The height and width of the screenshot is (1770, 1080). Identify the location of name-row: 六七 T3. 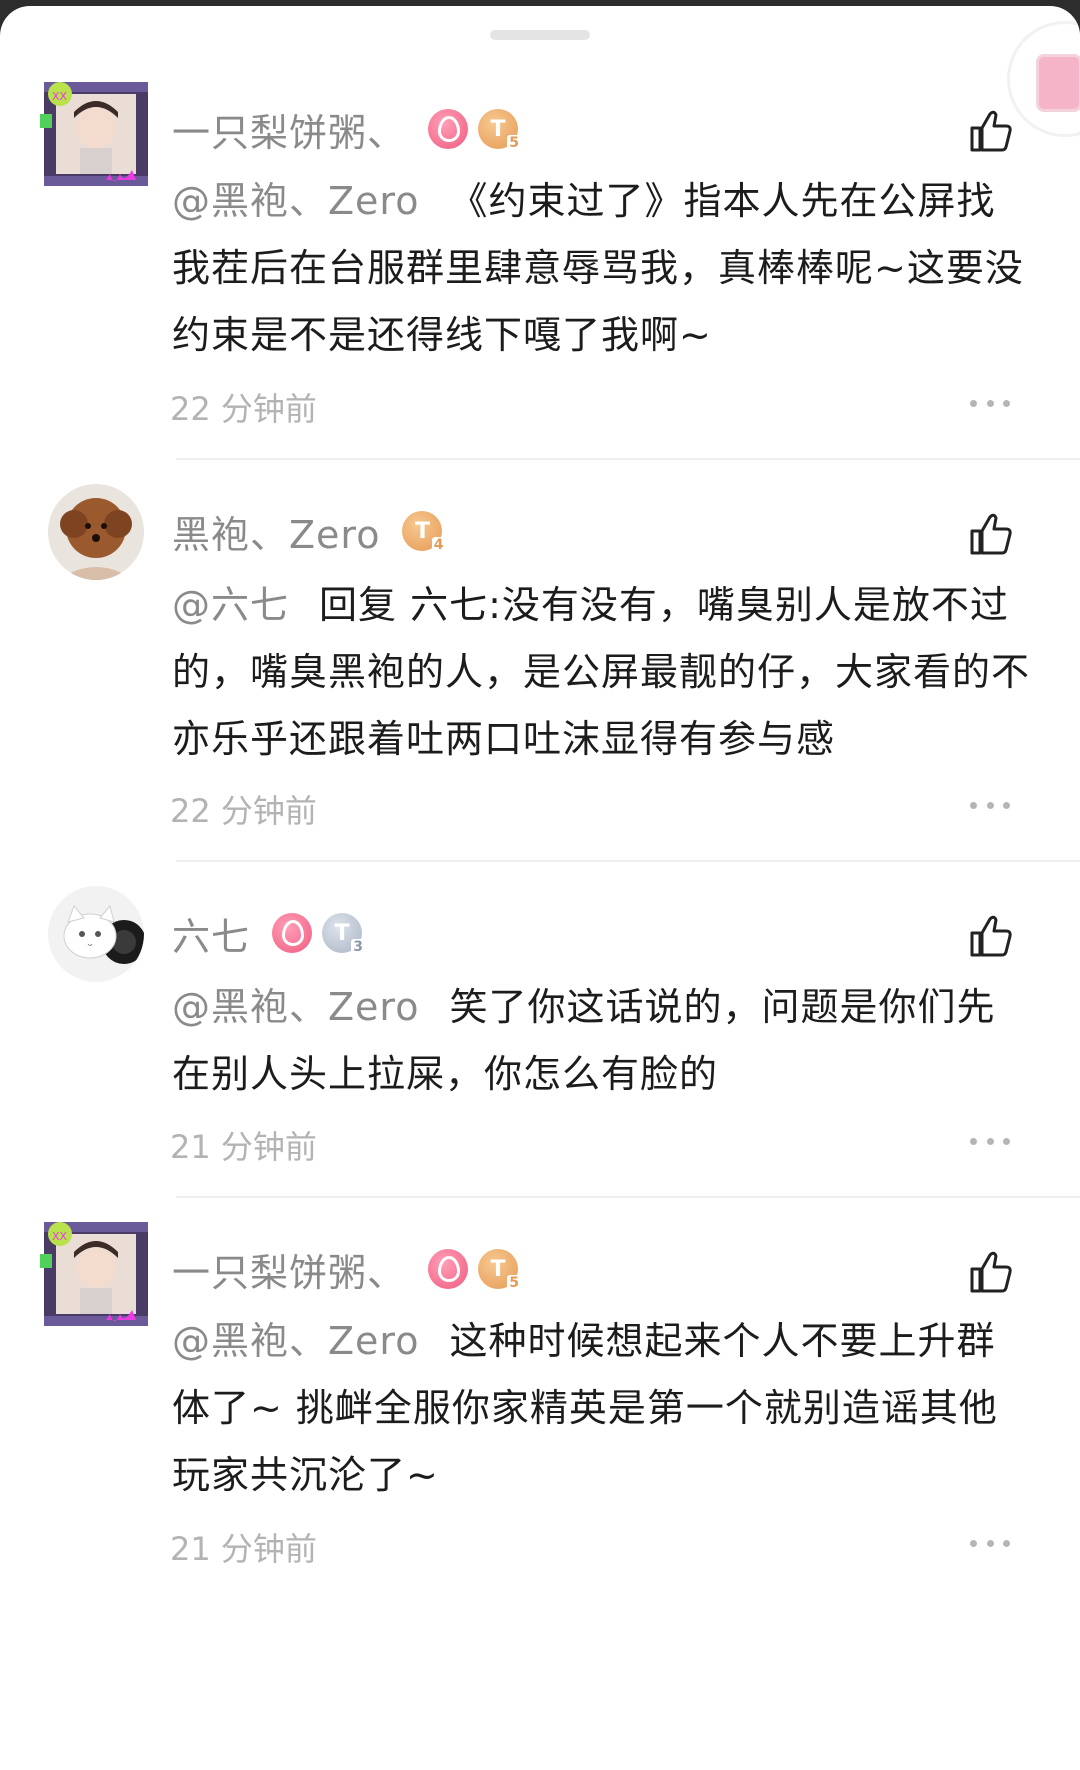
(269, 933).